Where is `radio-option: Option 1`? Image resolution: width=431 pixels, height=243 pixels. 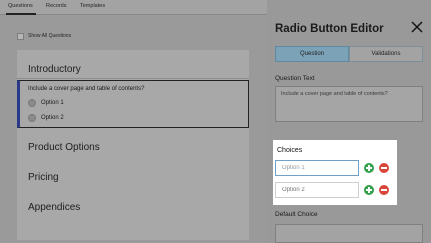
radio-option: Option 1 is located at coordinates (46, 103).